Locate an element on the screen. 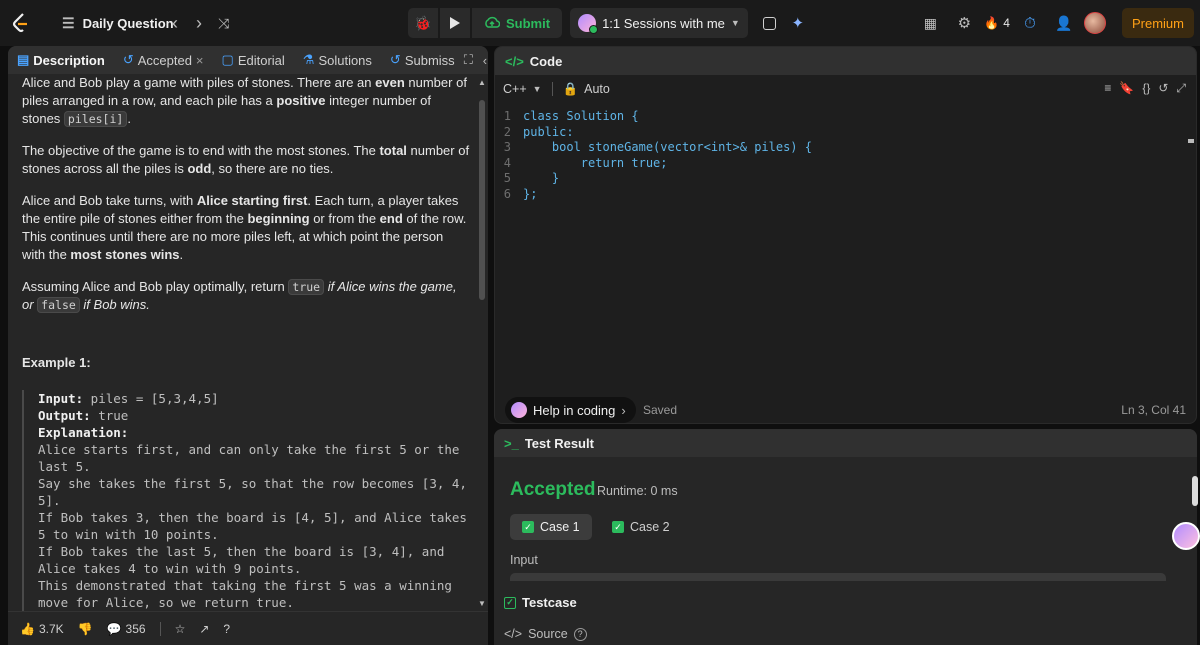  close-icon: × is located at coordinates (200, 60).